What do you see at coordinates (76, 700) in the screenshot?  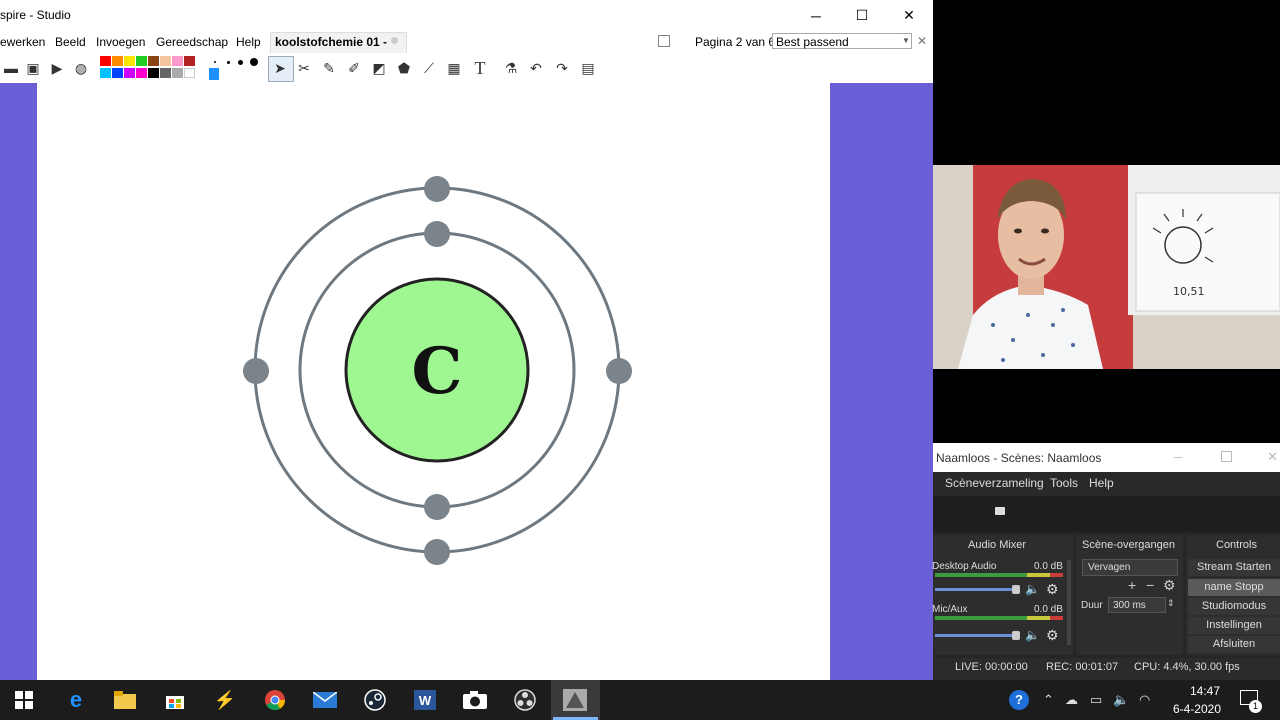 I see `edge-icon: e` at bounding box center [76, 700].